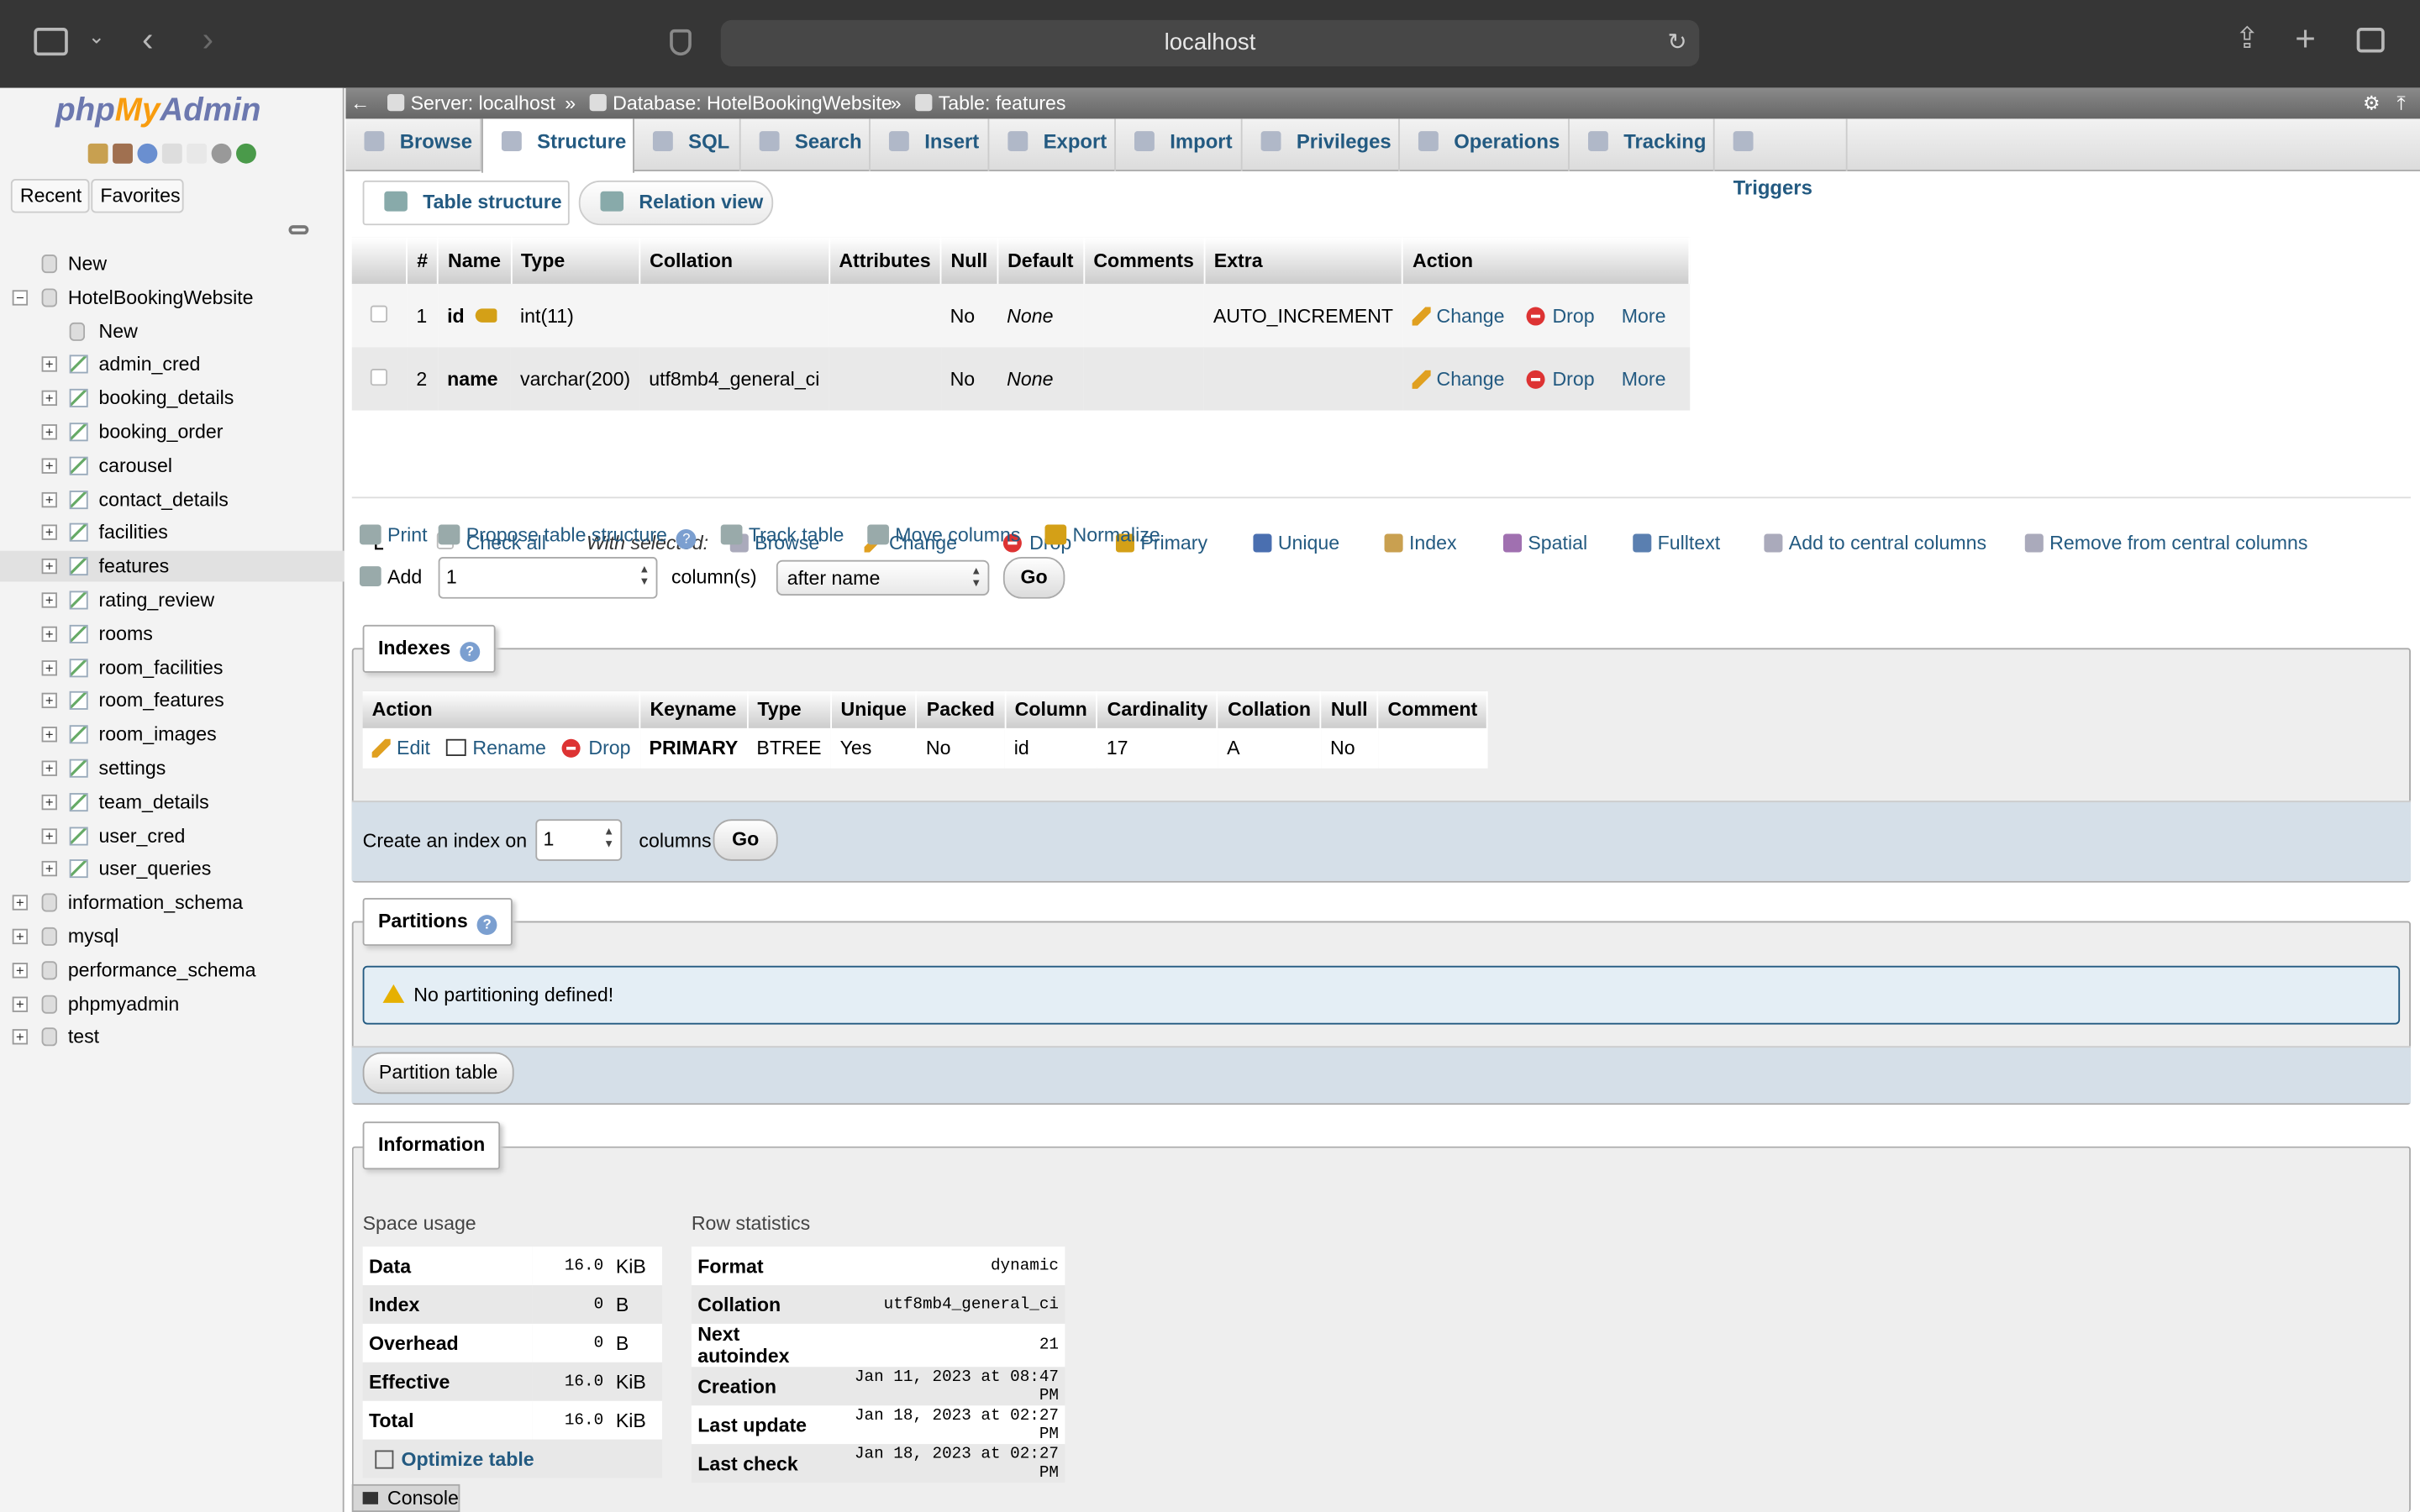  I want to click on recent-button: Recent, so click(50, 196).